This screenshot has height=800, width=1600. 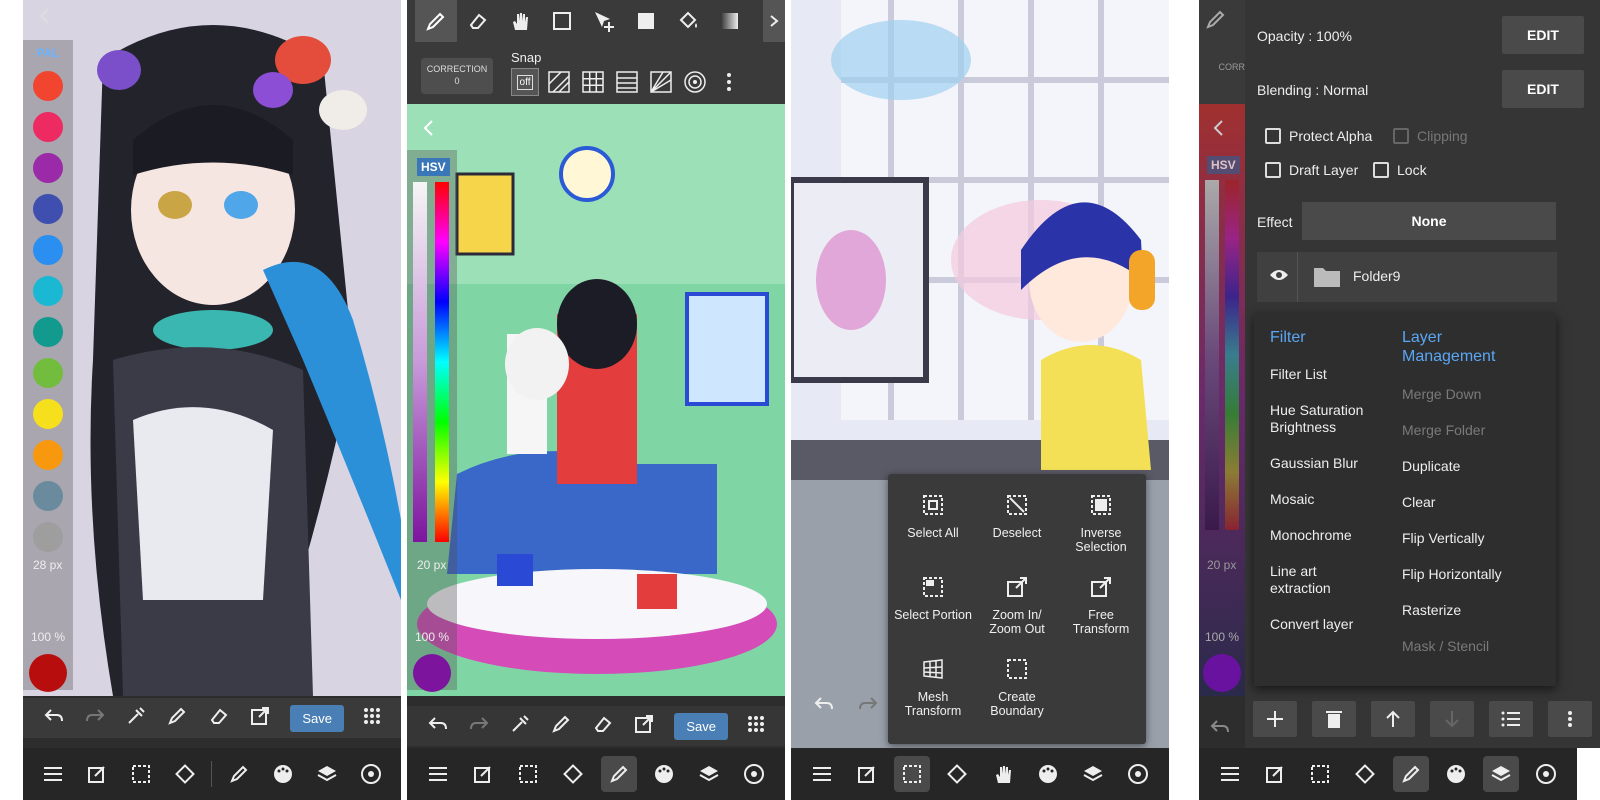 I want to click on toolbar-scroll-right-icon, so click(x=774, y=21).